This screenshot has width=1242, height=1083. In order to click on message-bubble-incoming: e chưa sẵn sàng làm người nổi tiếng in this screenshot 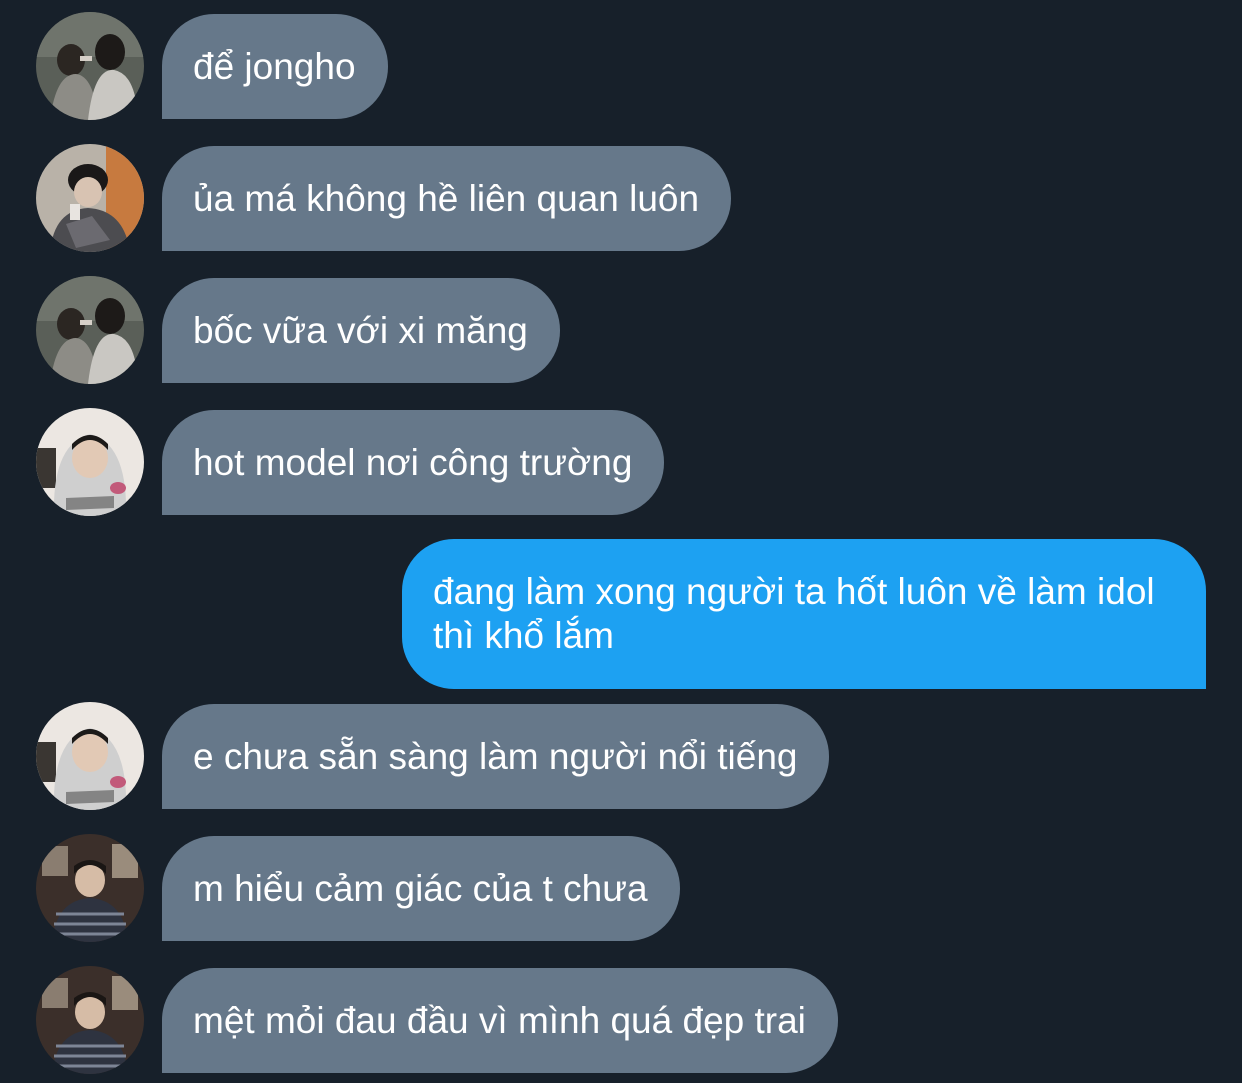, I will do `click(496, 756)`.